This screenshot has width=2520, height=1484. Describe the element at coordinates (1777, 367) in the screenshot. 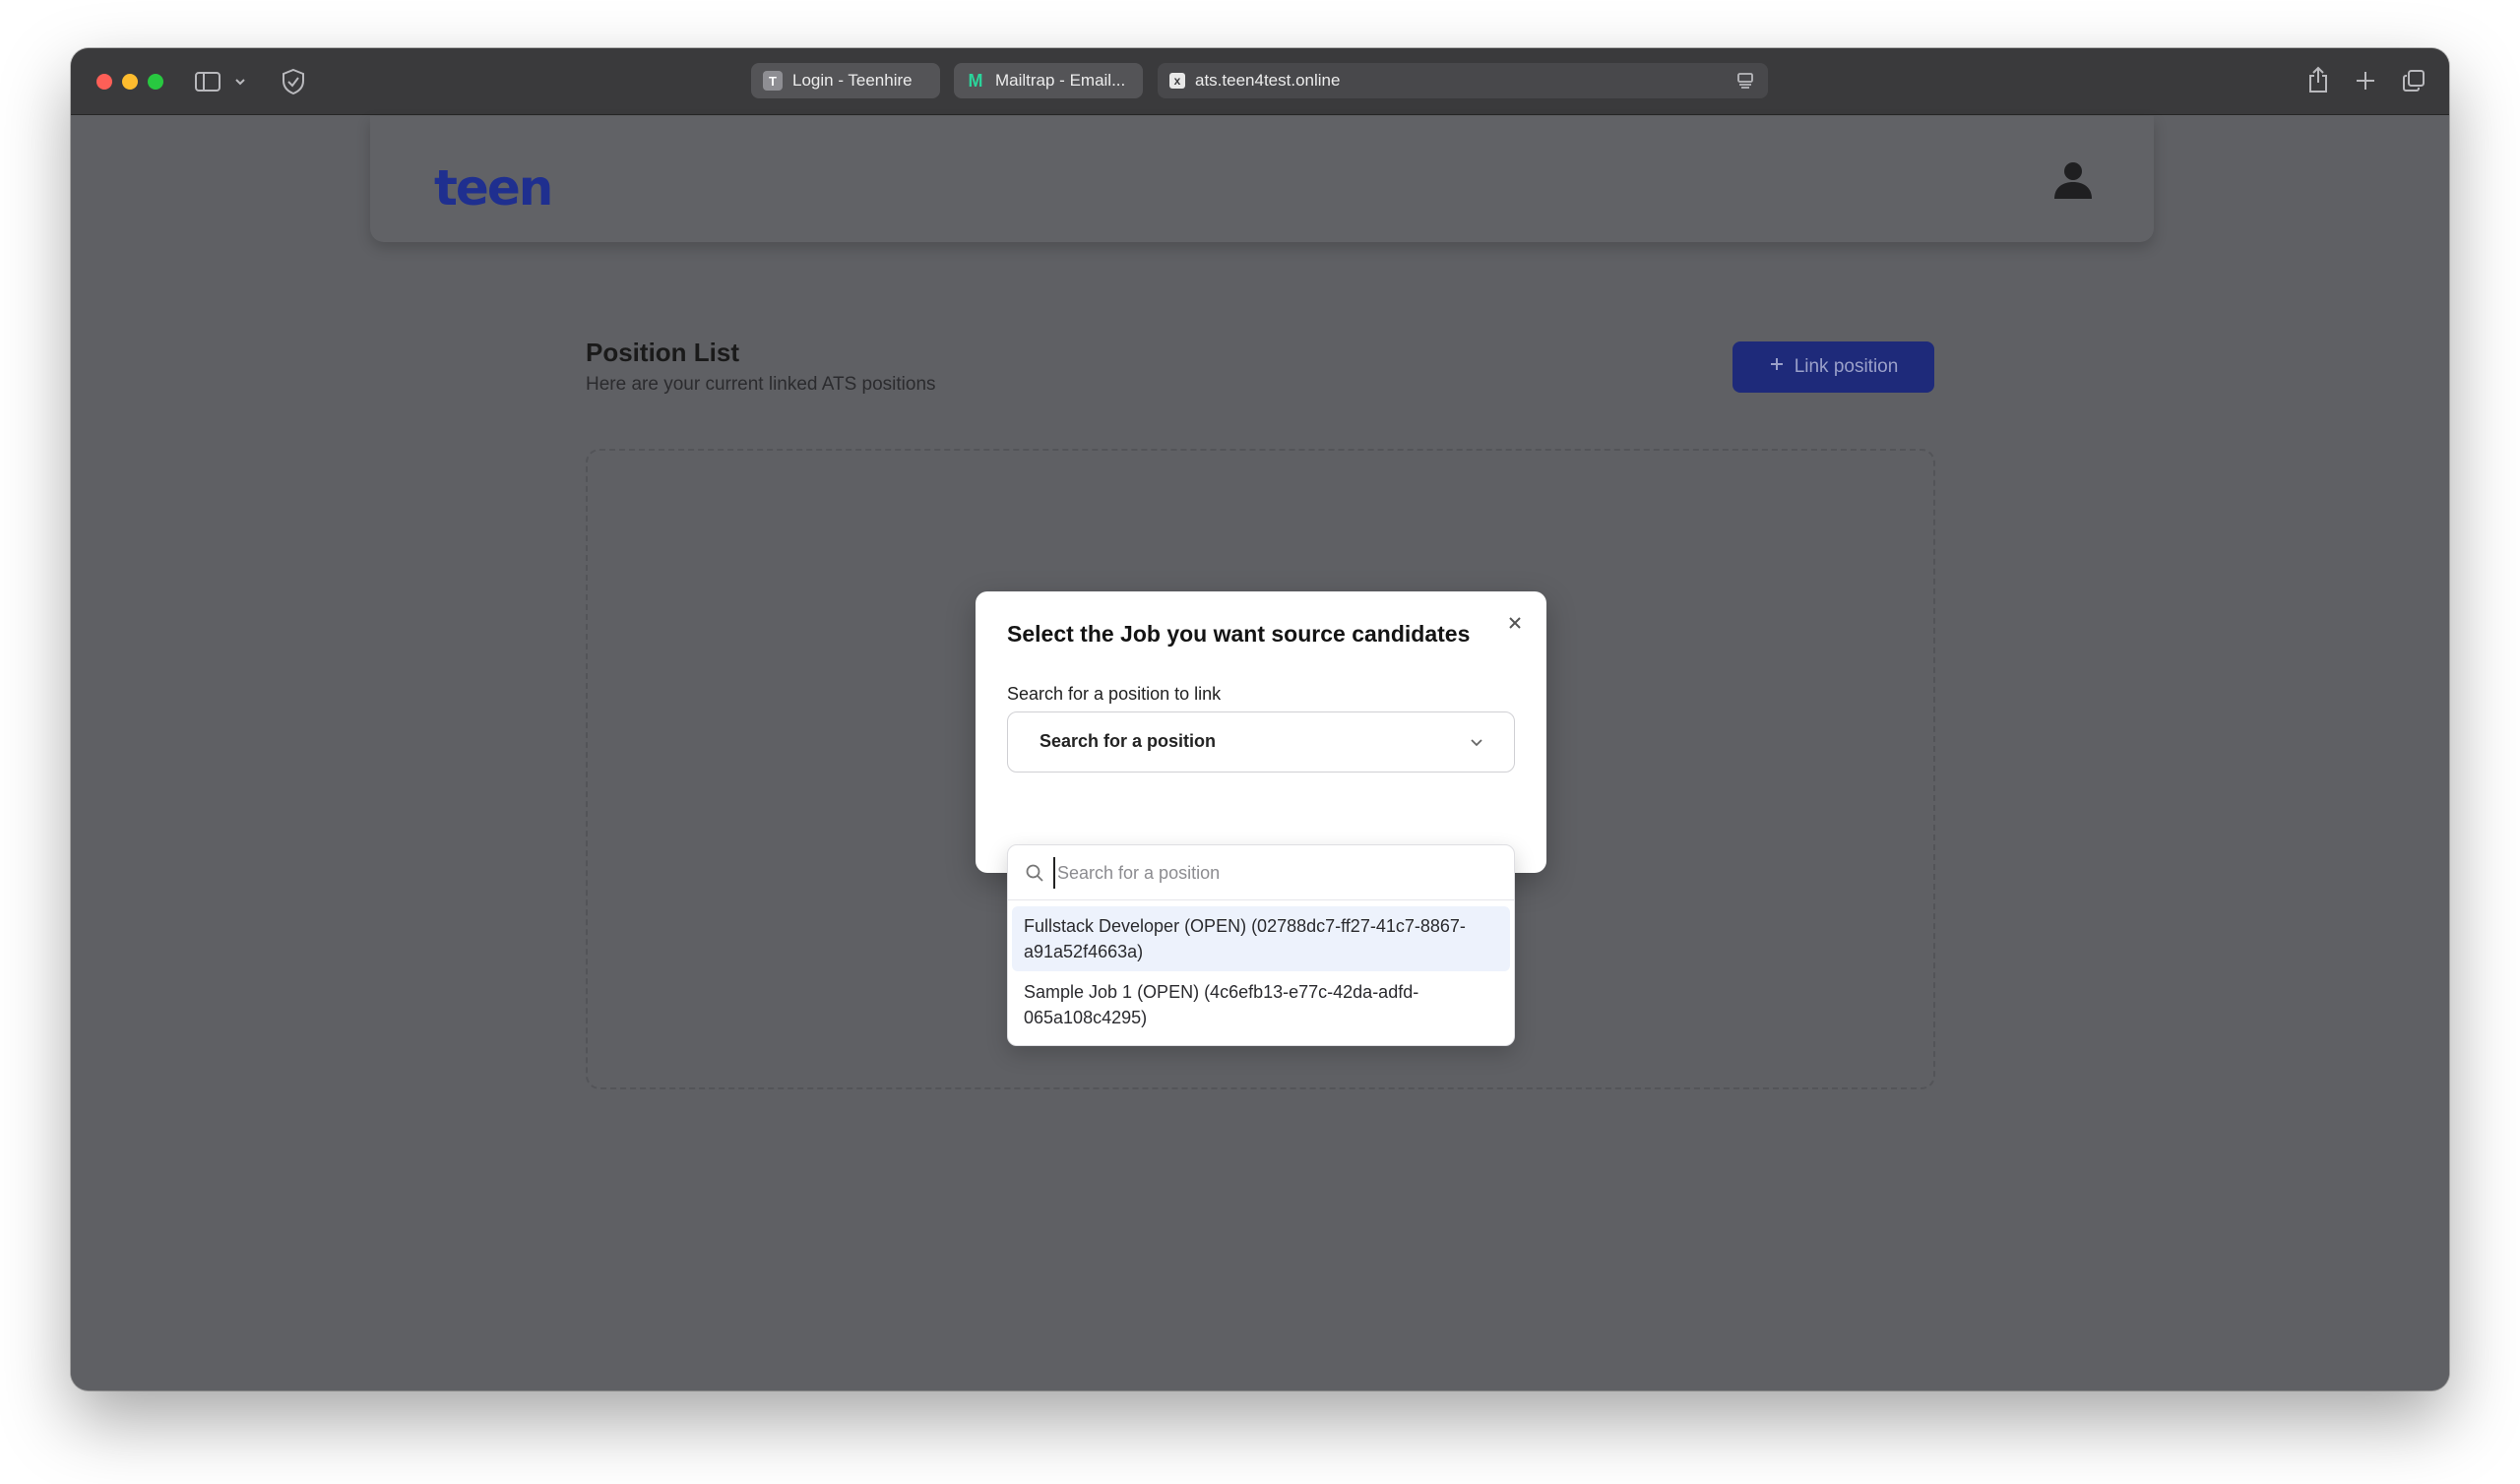

I see `plus-icon` at that location.